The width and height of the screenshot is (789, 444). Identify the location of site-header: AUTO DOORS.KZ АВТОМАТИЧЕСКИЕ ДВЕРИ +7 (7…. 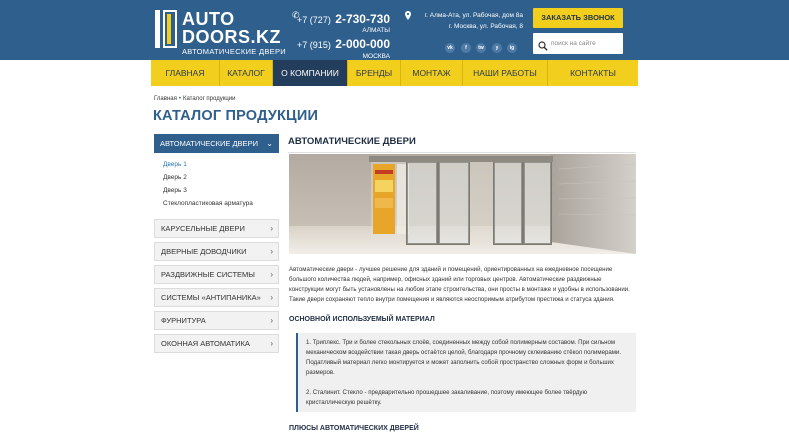
(394, 30).